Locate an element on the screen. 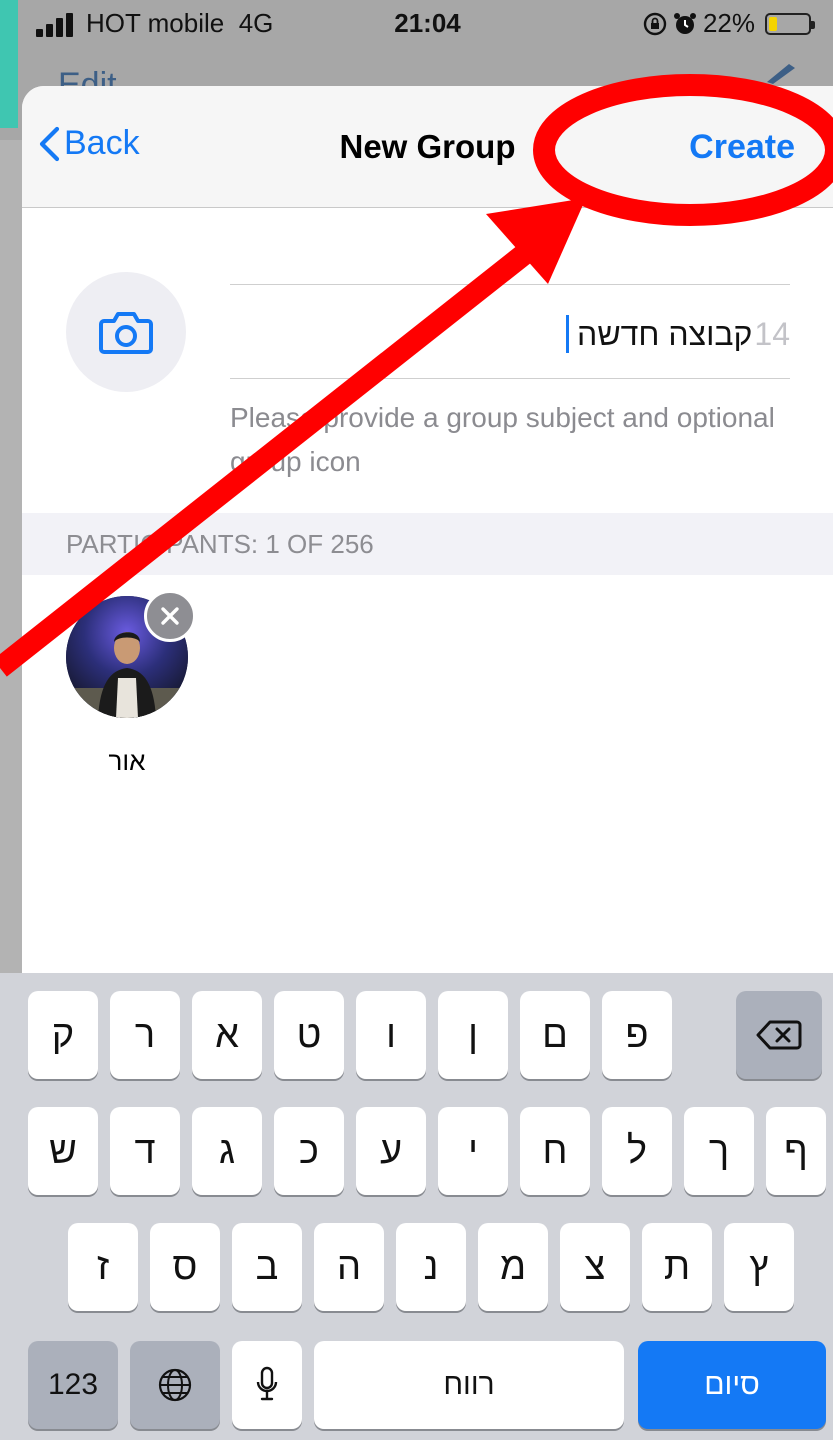  dictation-key is located at coordinates (267, 1385).